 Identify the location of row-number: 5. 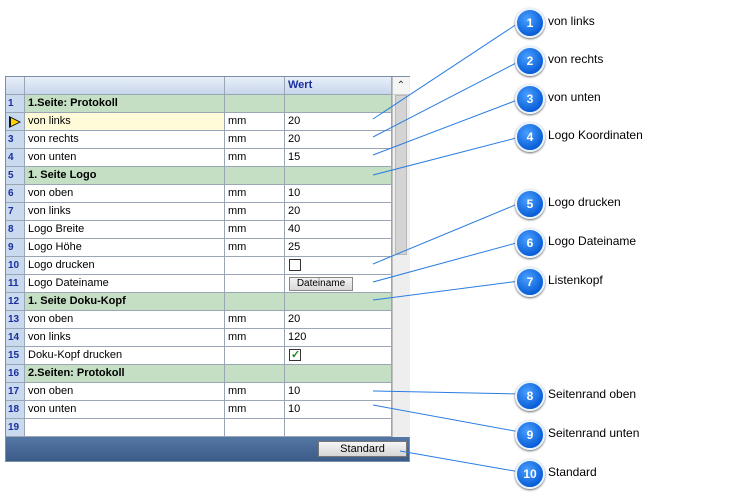
(15, 176).